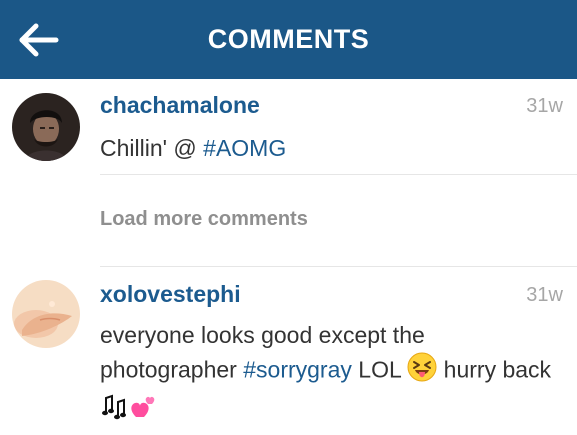 This screenshot has height=435, width=577. What do you see at coordinates (422, 371) in the screenshot?
I see `squinting-face-with-tongue-icon` at bounding box center [422, 371].